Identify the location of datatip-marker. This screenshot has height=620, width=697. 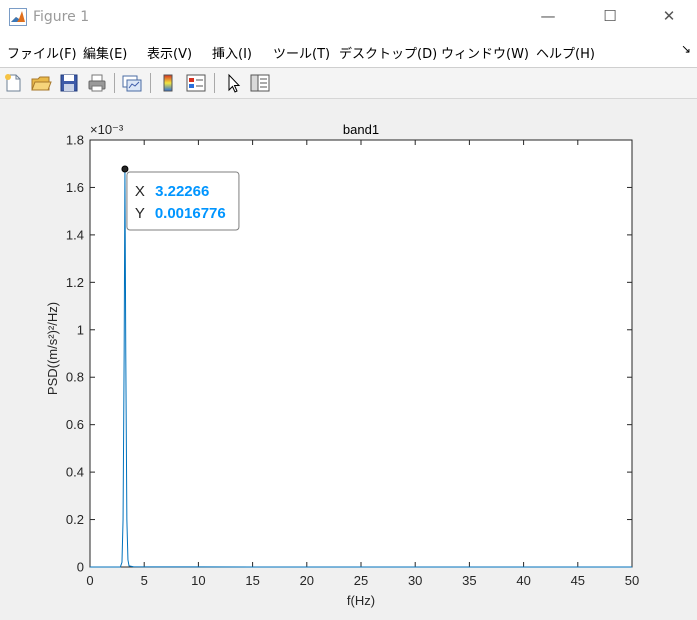
(125, 169).